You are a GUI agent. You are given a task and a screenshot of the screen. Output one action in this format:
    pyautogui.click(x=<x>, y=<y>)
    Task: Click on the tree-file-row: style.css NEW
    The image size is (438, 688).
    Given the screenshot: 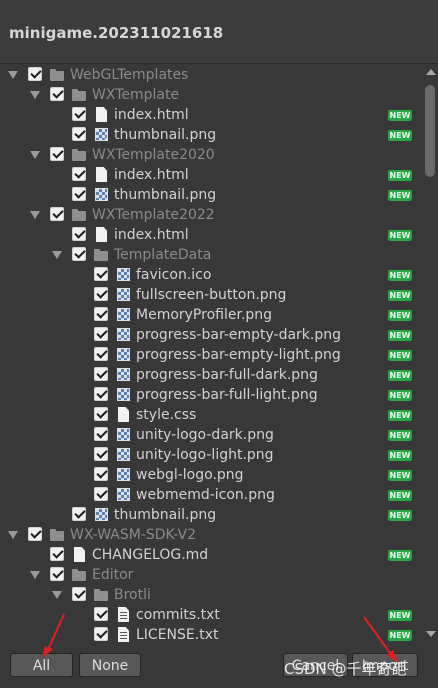 What is the action you would take?
    pyautogui.click(x=211, y=415)
    